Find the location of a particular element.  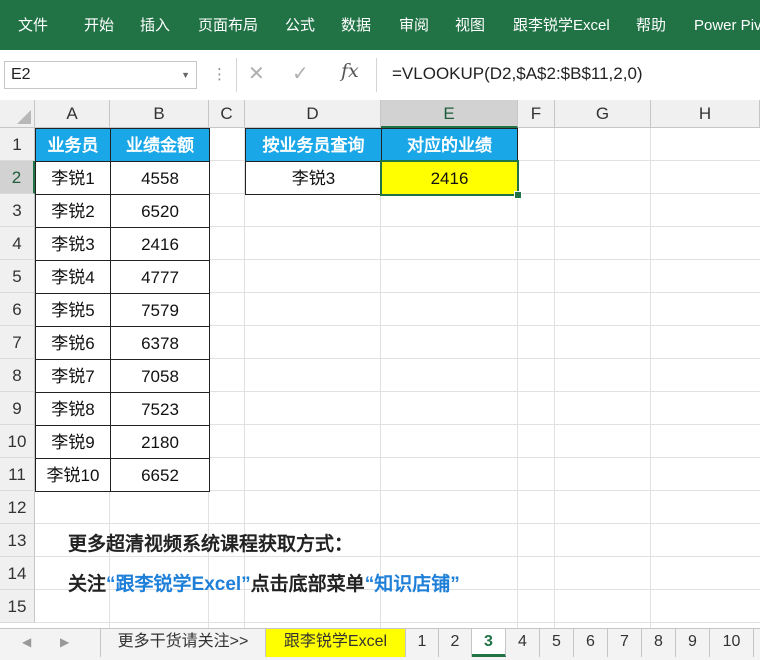

tab-data: 数据 is located at coordinates (356, 25).